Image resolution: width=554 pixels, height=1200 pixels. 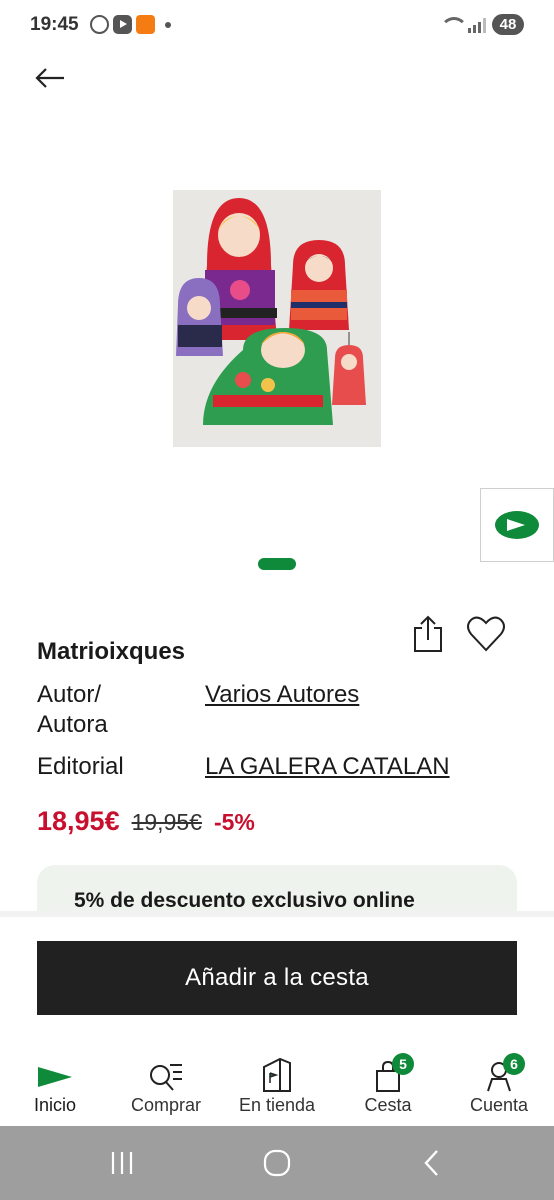 What do you see at coordinates (454, 24) in the screenshot?
I see `wifi-icon` at bounding box center [454, 24].